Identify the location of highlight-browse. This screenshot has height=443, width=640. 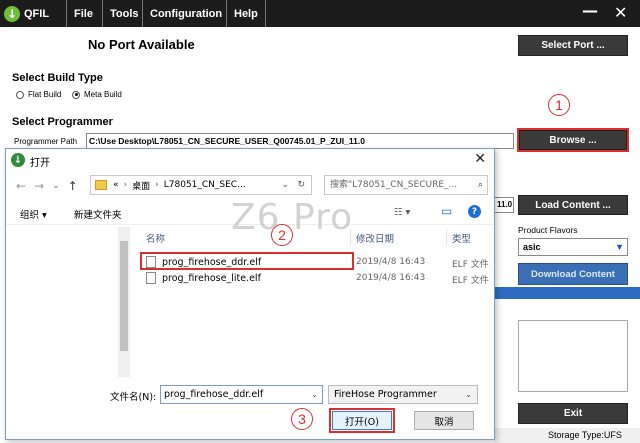
(573, 140).